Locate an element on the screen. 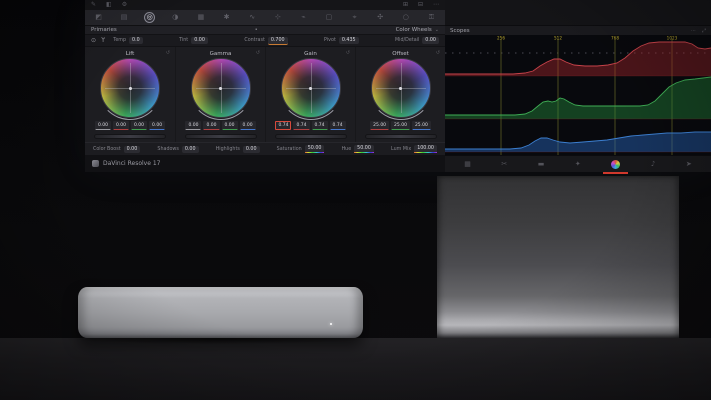  param-colorboost: Color Boost 0.00 is located at coordinates (117, 149).